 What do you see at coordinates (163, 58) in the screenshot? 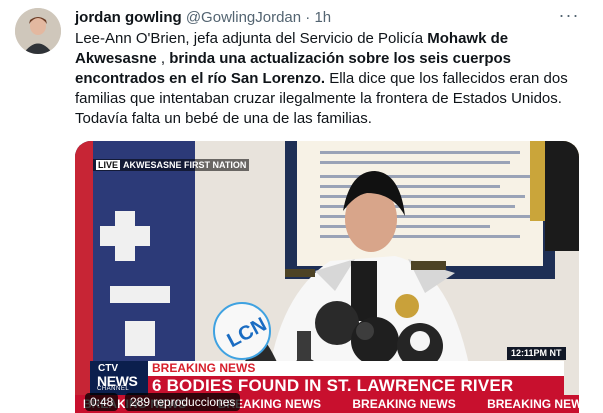
I see `tweet-text-part-2: ,` at bounding box center [163, 58].